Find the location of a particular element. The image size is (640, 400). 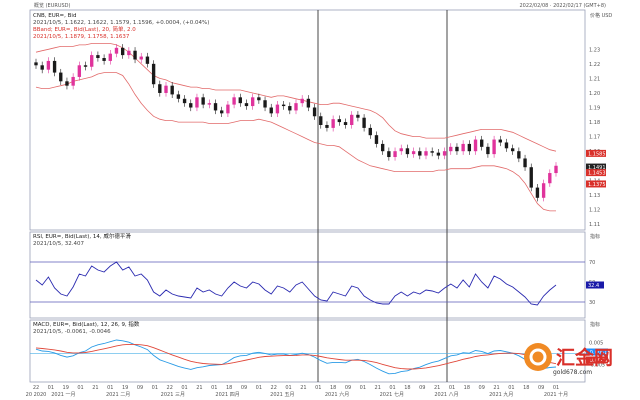

price-tick-label: 1.20 is located at coordinates (594, 94).